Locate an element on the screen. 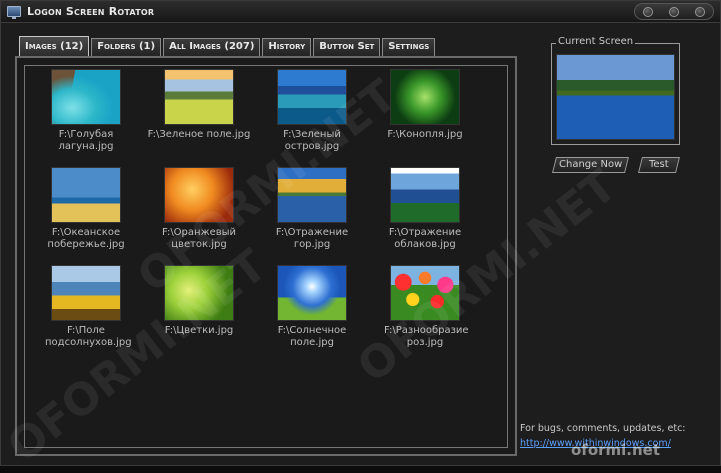 The height and width of the screenshot is (473, 721). image-item: F:\Зеленый остров.jpg is located at coordinates (312, 111).